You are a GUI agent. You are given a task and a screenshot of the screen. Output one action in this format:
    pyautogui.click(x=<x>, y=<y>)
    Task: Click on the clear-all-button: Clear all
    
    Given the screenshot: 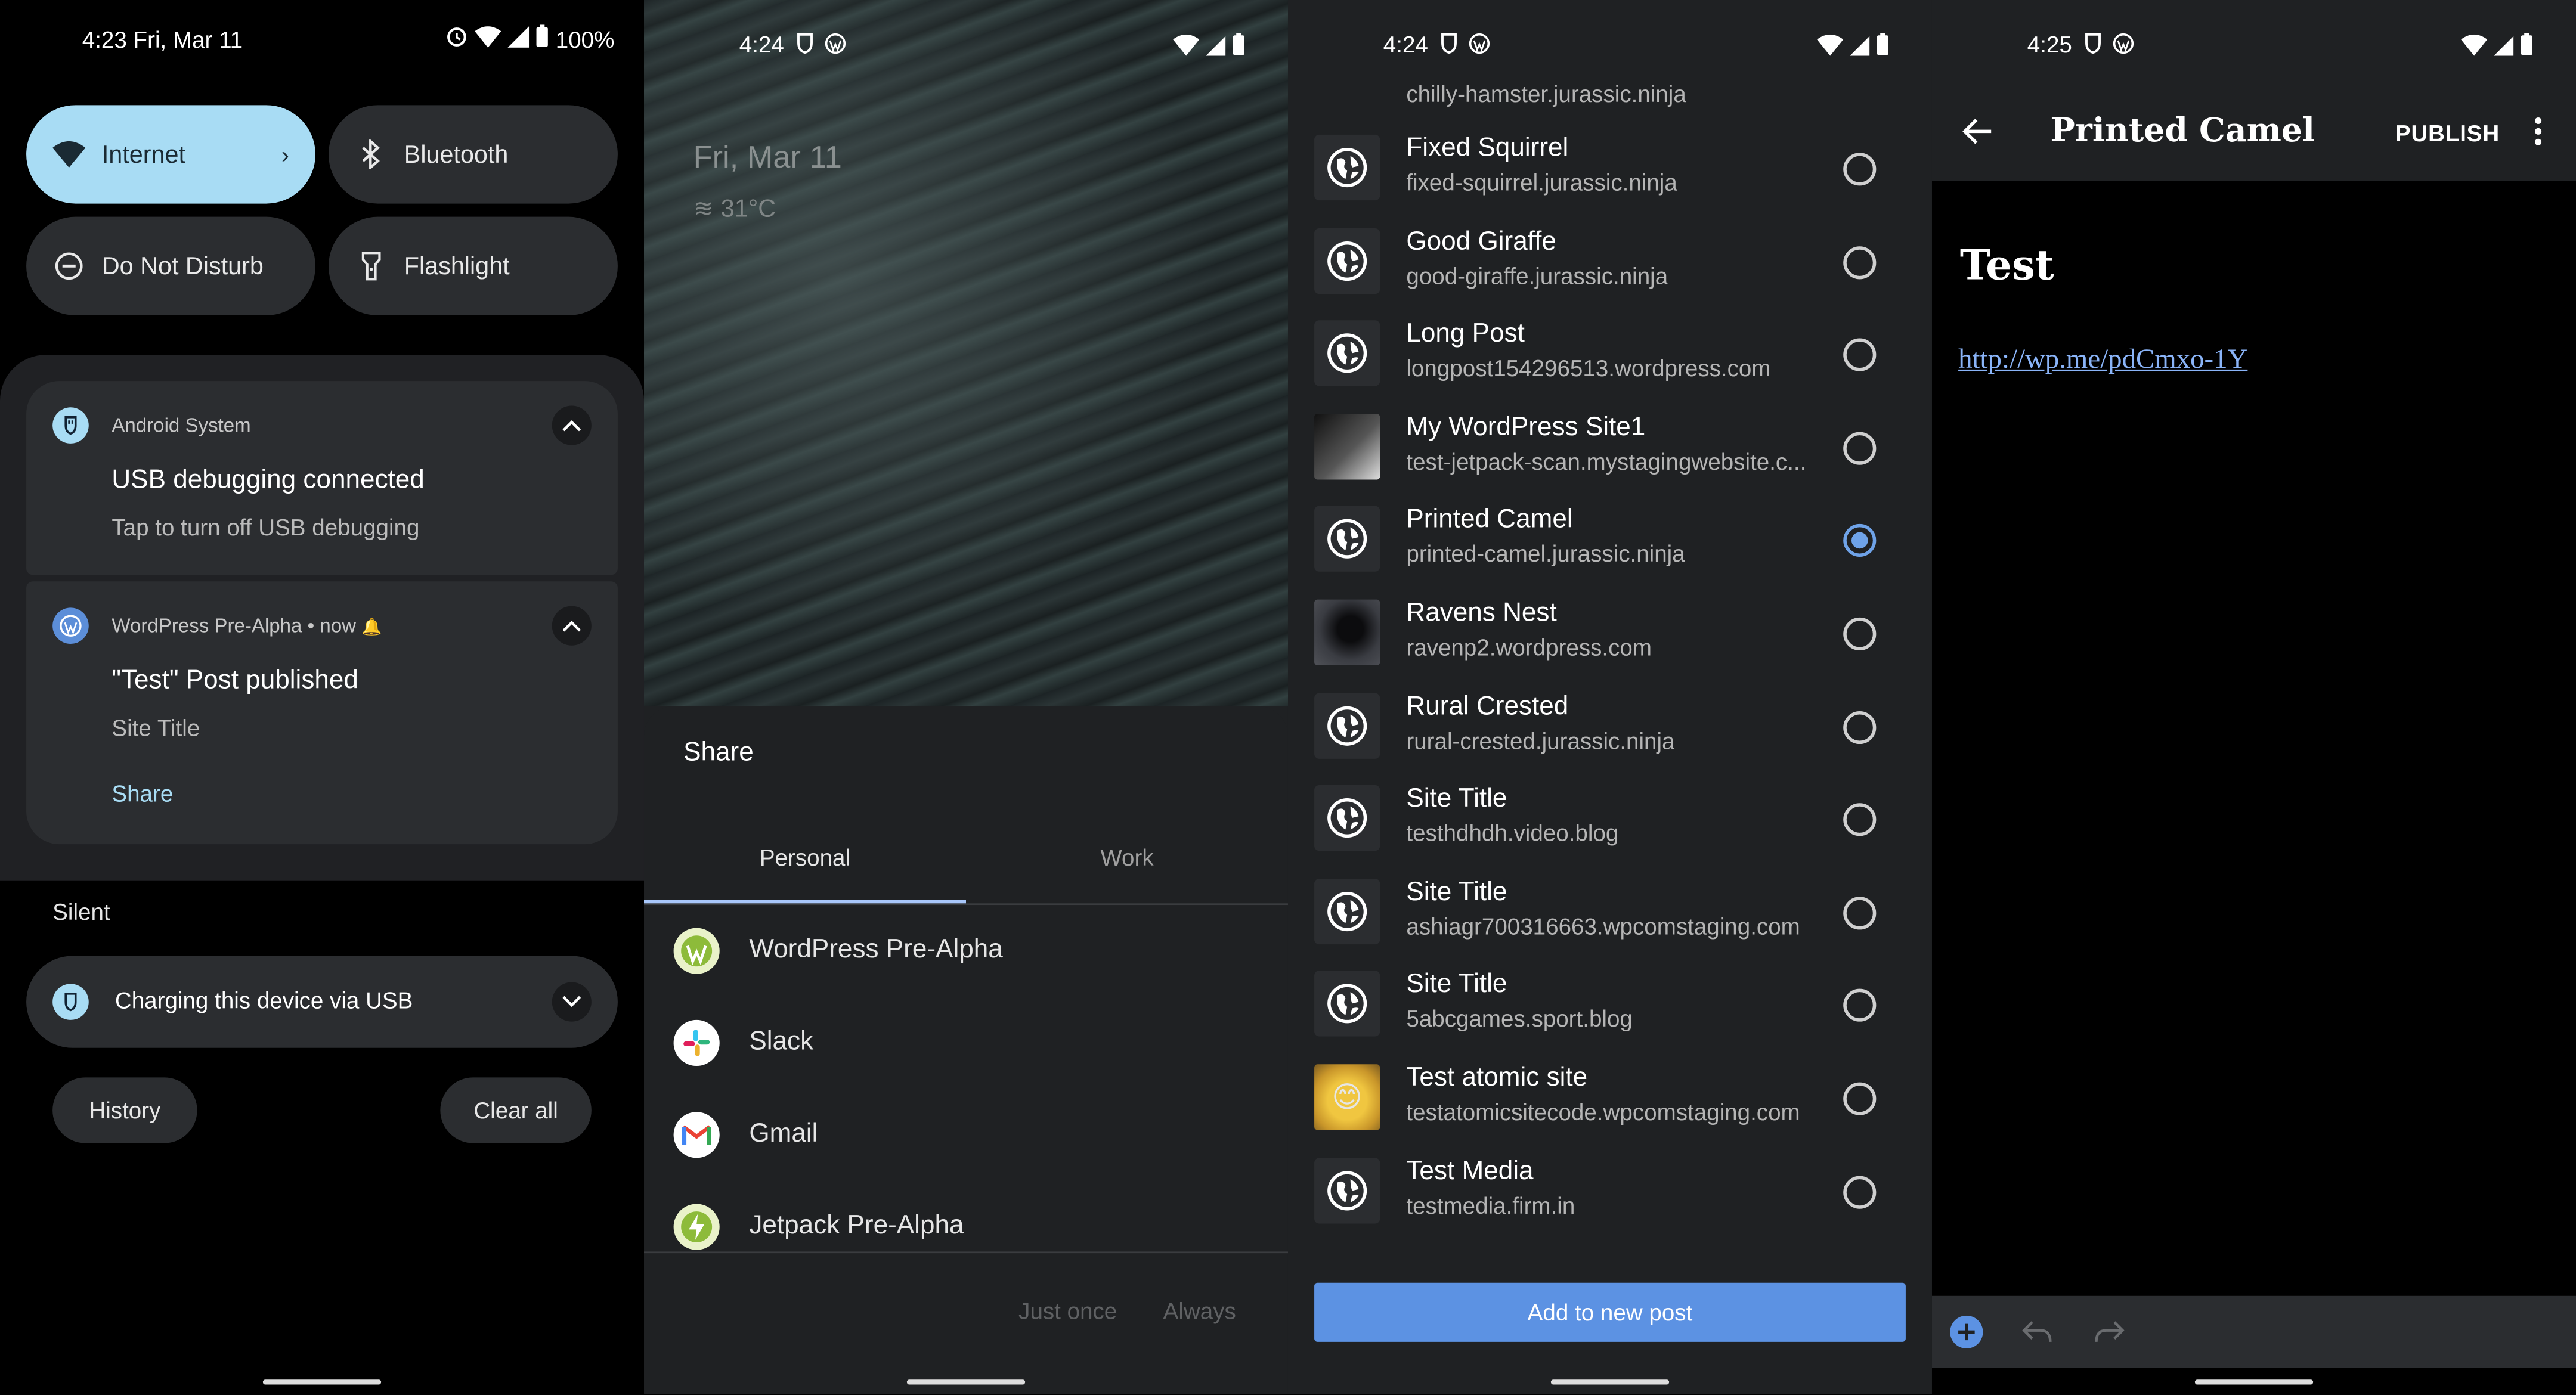 What is the action you would take?
    pyautogui.click(x=516, y=1110)
    